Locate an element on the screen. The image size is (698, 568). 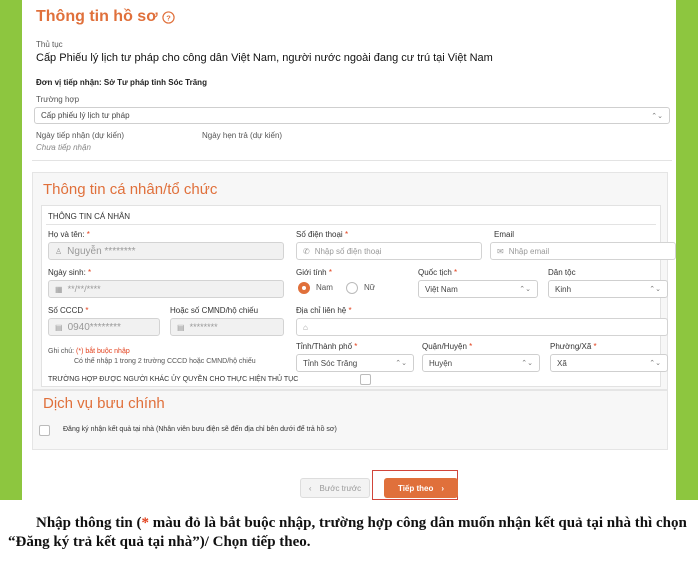
district-select: Huyện ⌃⌄ is located at coordinates (481, 363).